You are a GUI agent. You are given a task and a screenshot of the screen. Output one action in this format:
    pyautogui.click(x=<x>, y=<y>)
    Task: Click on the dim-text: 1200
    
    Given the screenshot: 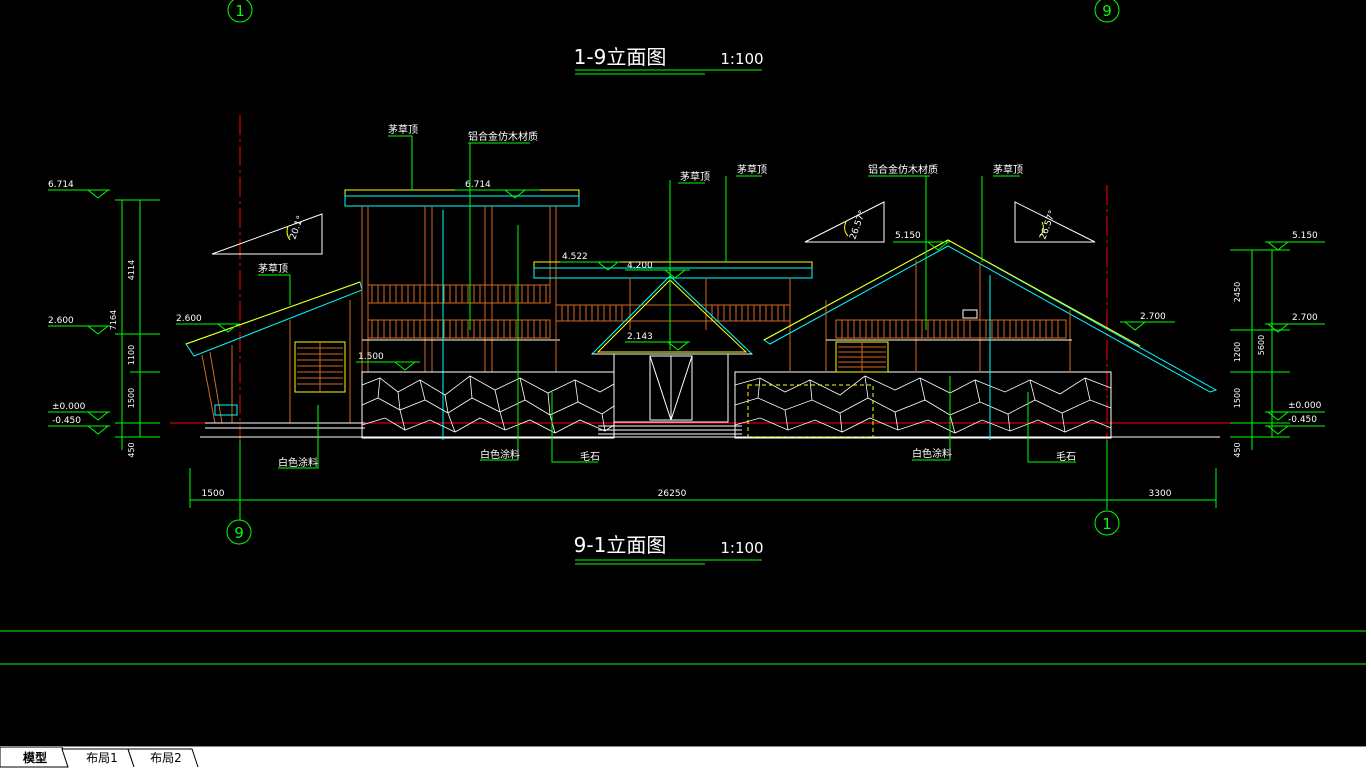 What is the action you would take?
    pyautogui.click(x=1237, y=352)
    